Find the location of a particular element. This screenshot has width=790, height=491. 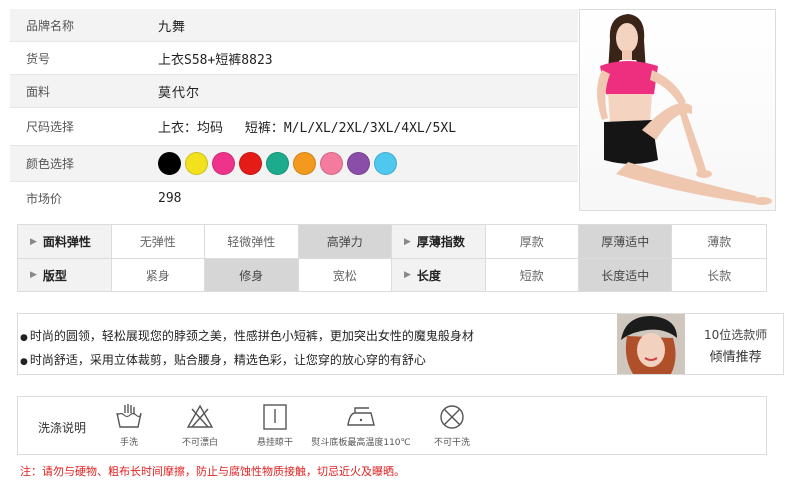

attribute-option-selected: 长度适中 is located at coordinates (626, 275).